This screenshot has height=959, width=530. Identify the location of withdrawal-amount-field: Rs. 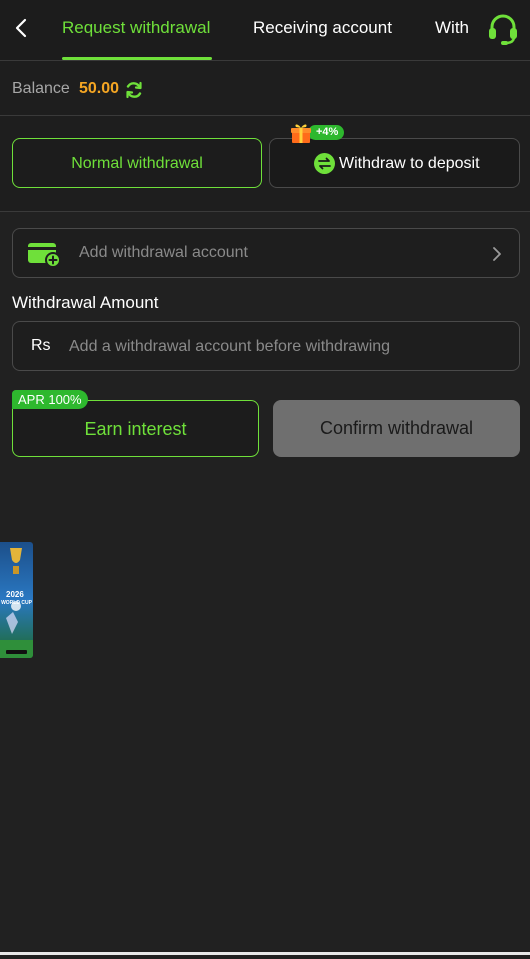
(266, 346).